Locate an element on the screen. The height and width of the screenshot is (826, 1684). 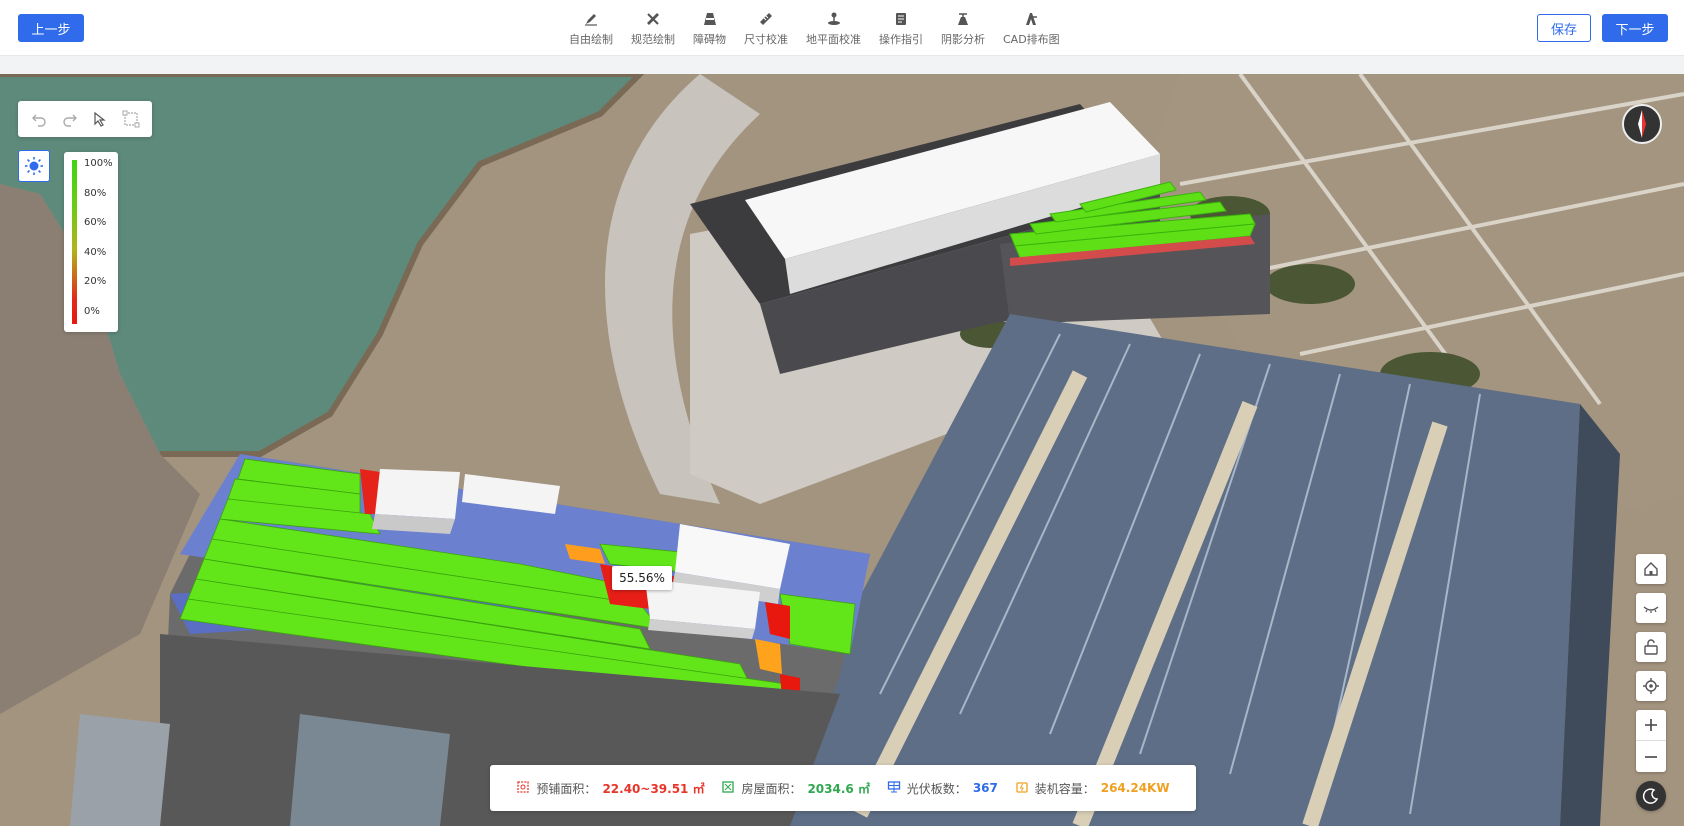
home-button is located at coordinates (1651, 569).